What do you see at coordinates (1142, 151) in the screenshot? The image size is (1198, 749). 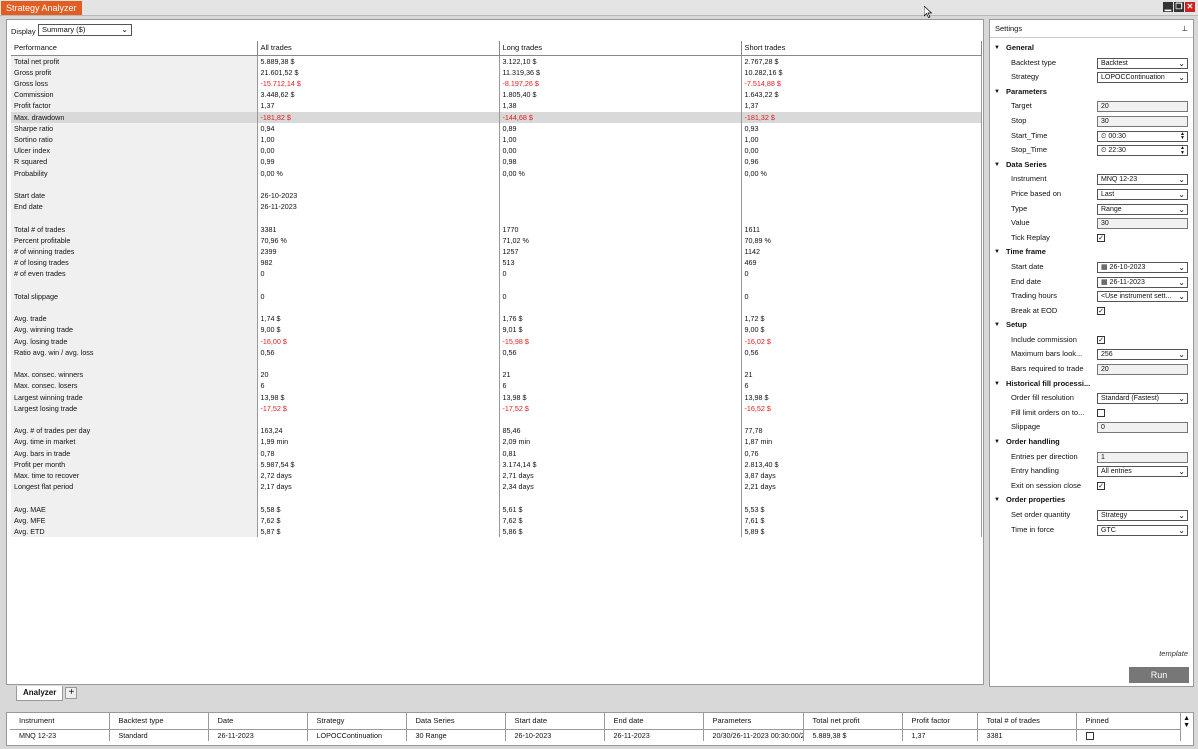 I see `setting-spin: ⏲ 22:30 ▲ ▼` at bounding box center [1142, 151].